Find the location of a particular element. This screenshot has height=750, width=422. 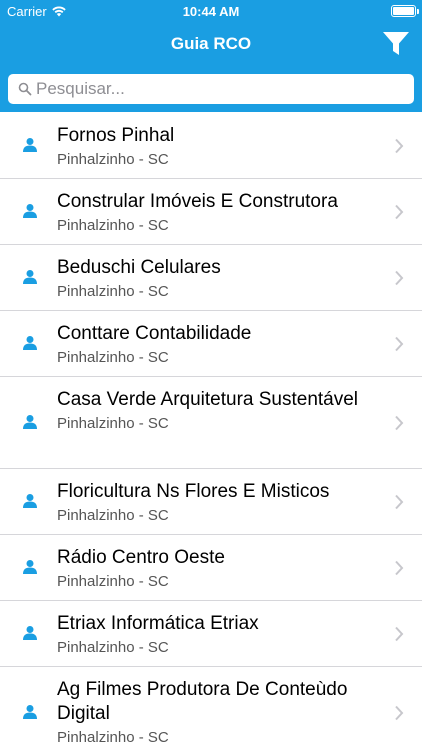

item-name: Conttare Contabilidade is located at coordinates (154, 333).